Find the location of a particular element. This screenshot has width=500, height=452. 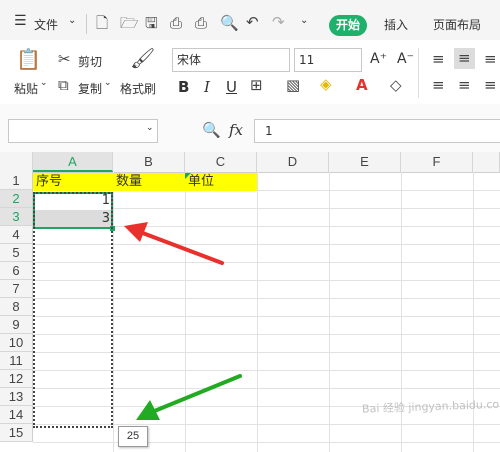

green-arrow-icon is located at coordinates (189, 397).